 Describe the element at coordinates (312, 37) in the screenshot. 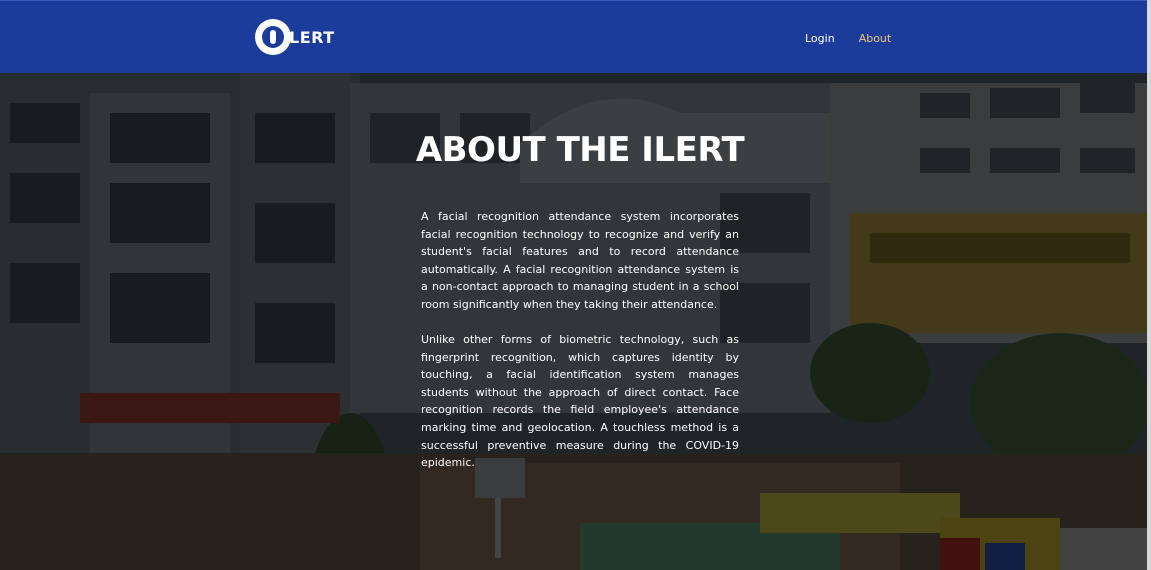

I see `brand-text: LERT` at that location.